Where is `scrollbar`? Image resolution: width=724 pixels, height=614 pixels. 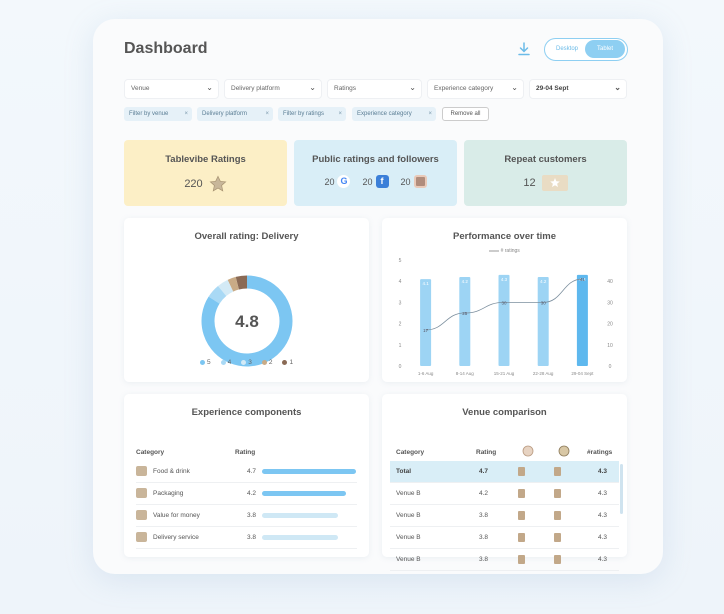
scrollbar is located at coordinates (621, 489).